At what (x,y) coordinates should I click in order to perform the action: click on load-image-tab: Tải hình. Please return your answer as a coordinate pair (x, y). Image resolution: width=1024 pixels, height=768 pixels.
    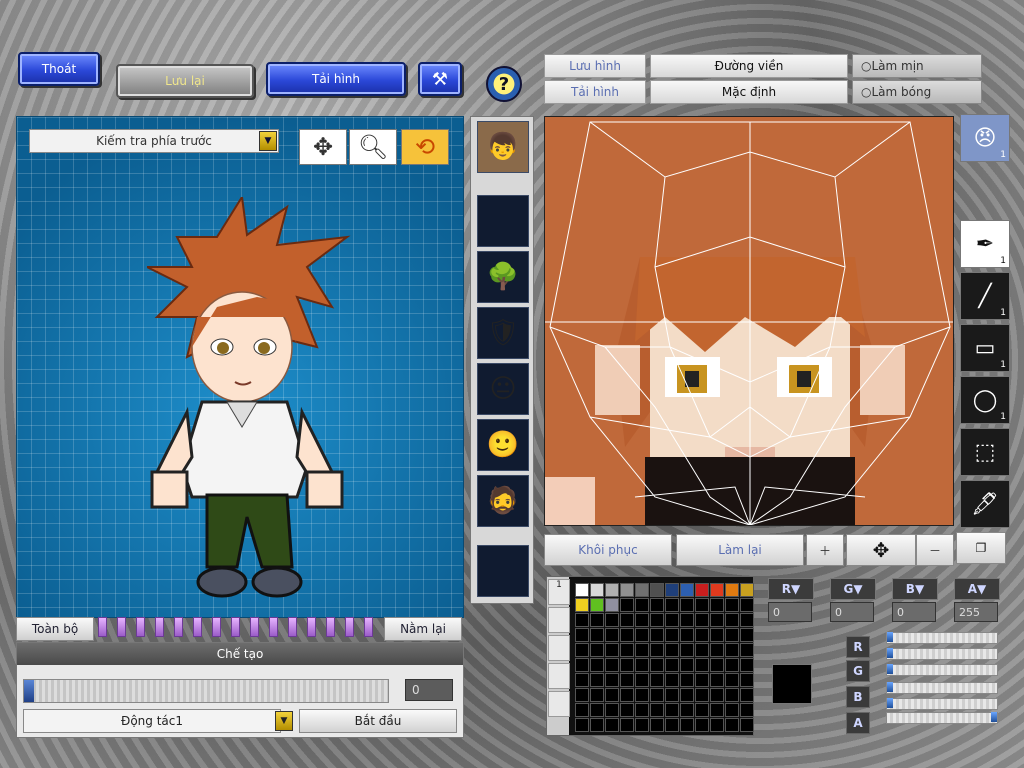
    Looking at the image, I should click on (595, 92).